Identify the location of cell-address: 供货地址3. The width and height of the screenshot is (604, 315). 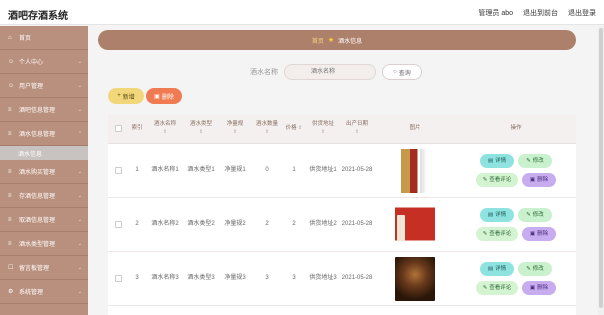
(323, 278).